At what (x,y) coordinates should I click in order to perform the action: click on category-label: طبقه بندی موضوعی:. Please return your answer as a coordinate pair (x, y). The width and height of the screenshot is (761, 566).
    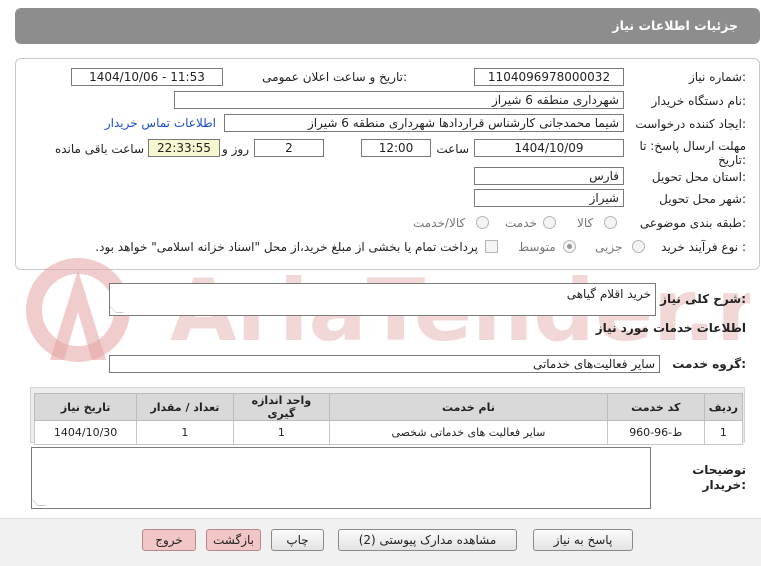
    Looking at the image, I should click on (692, 223).